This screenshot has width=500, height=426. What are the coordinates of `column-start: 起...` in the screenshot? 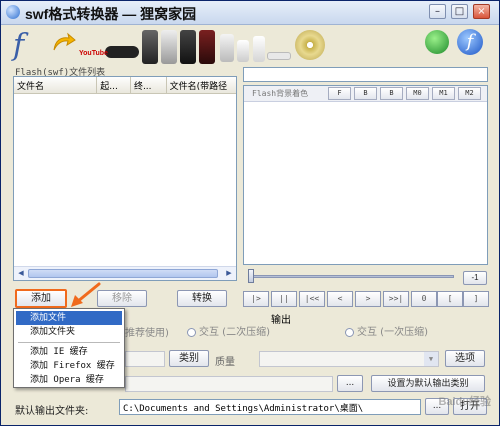 It's located at (114, 85).